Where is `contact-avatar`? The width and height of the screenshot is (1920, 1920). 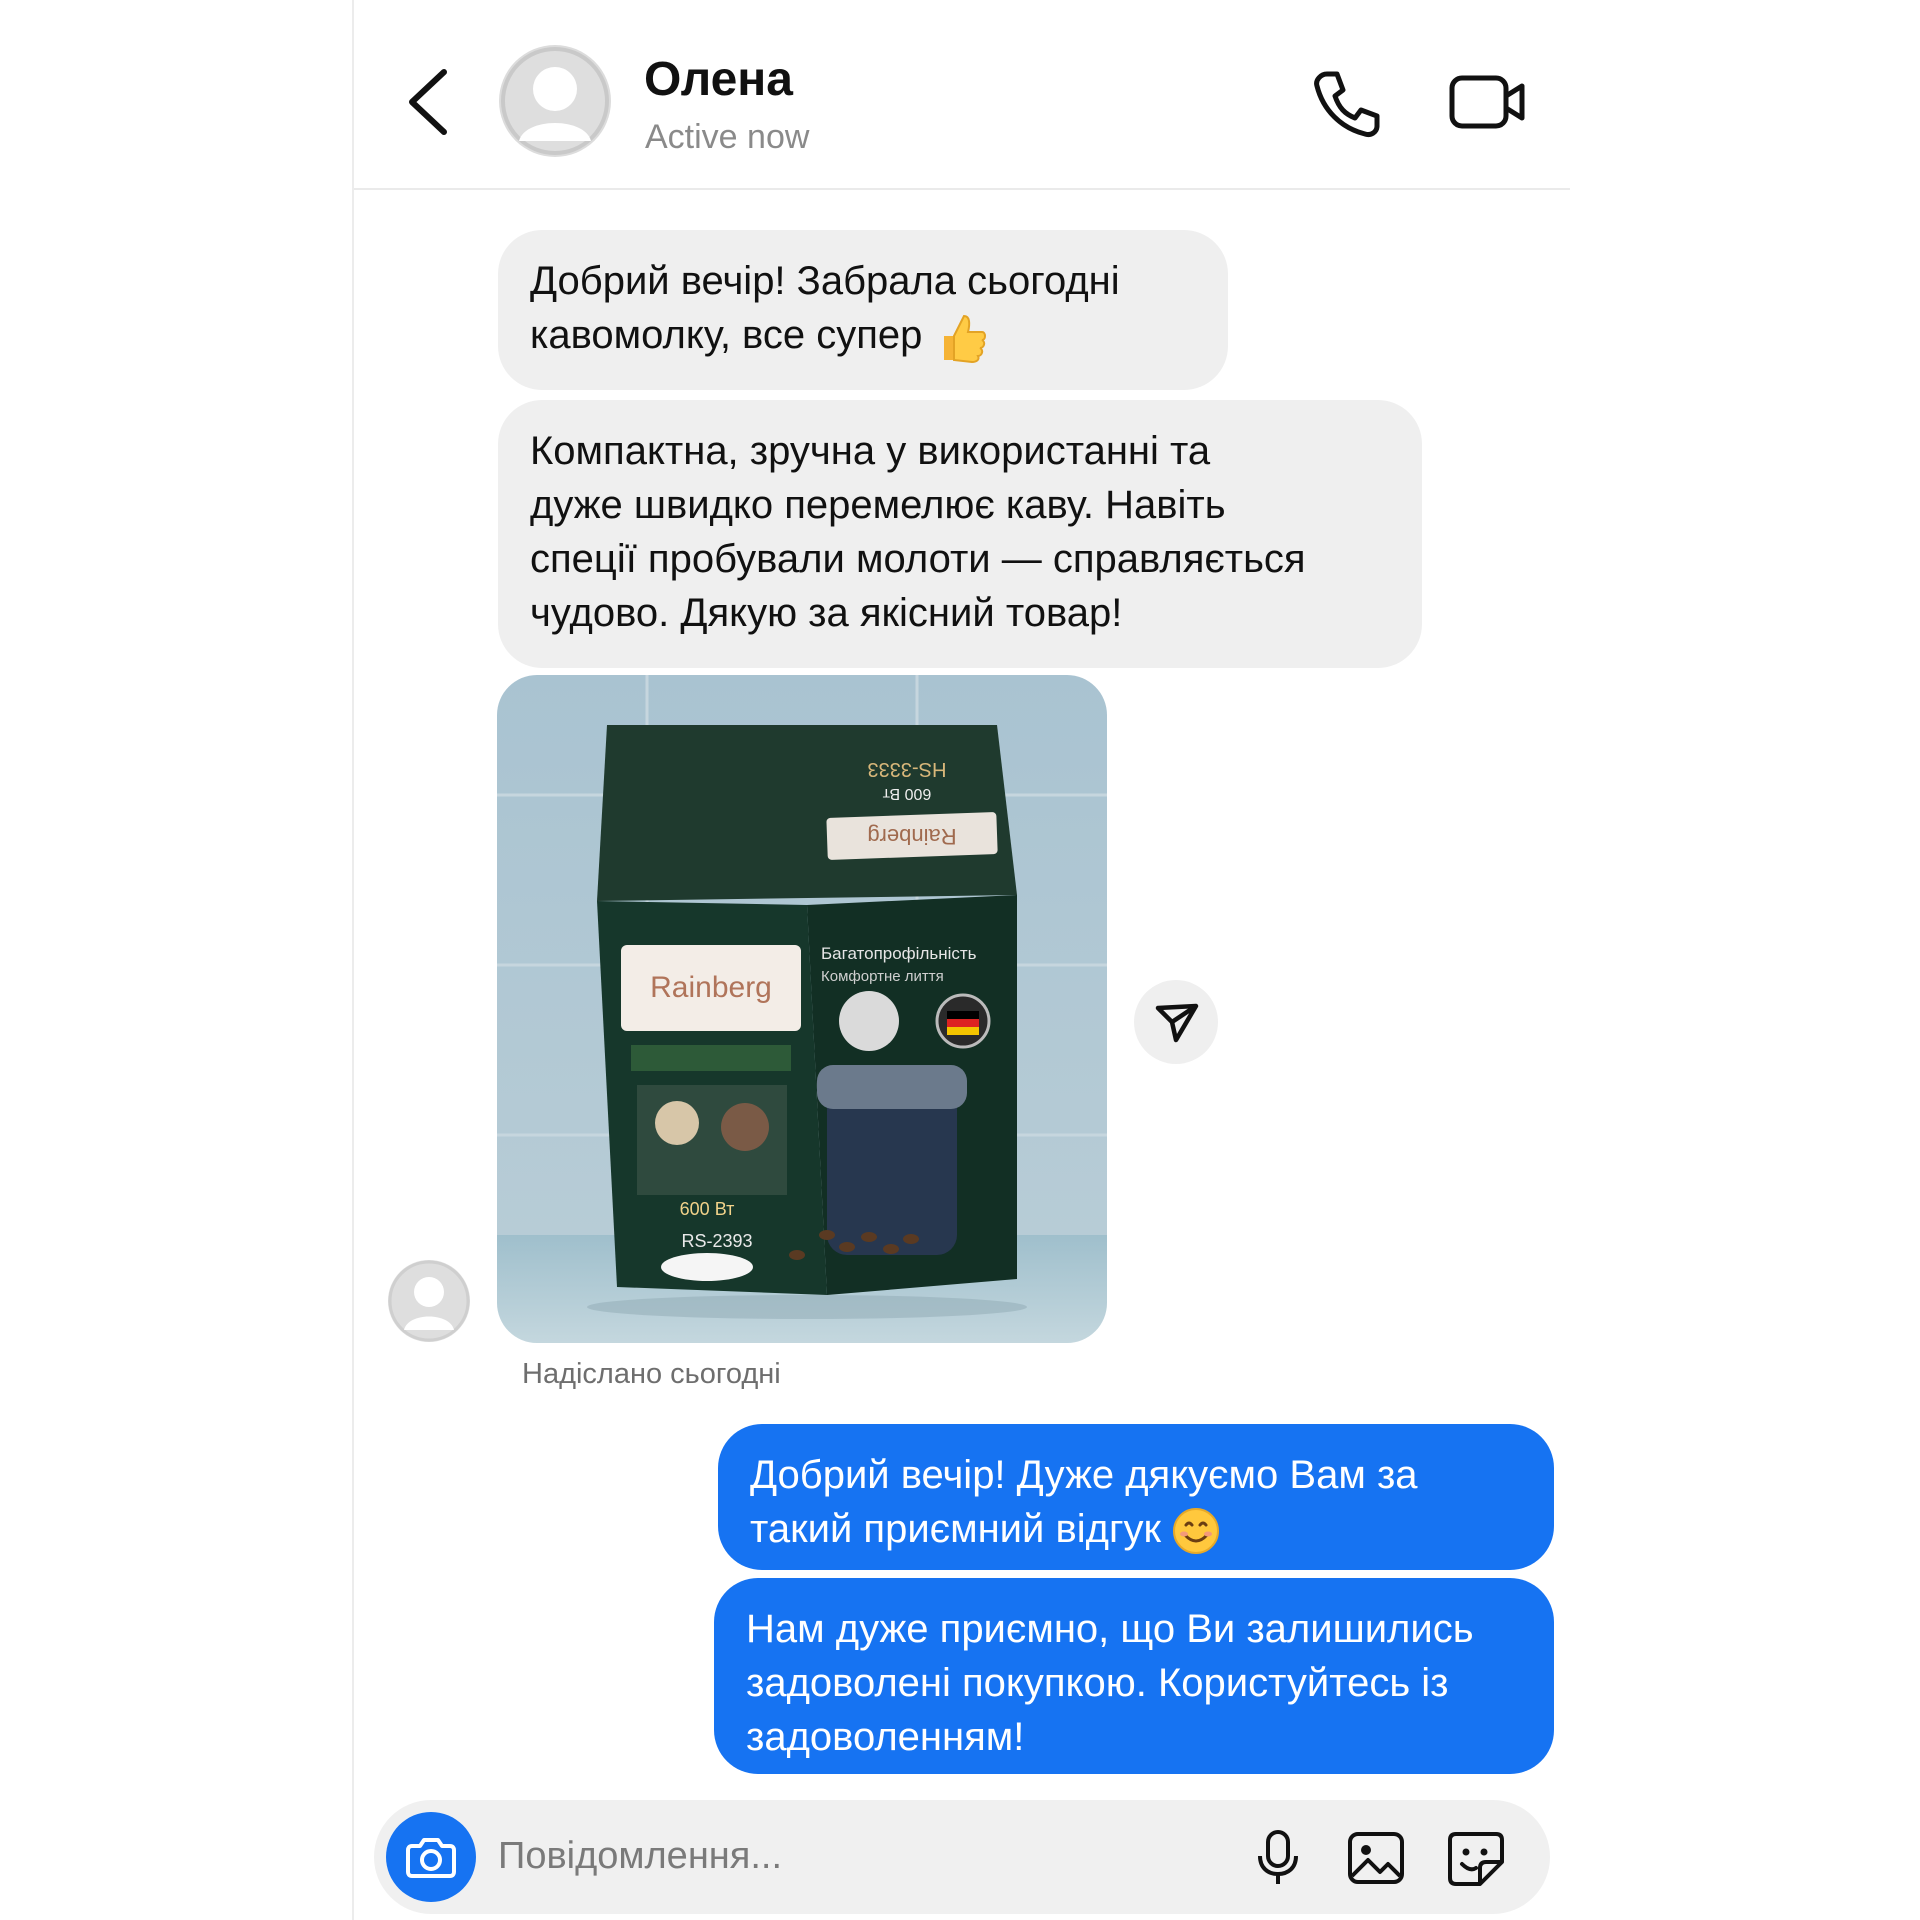
contact-avatar is located at coordinates (555, 101).